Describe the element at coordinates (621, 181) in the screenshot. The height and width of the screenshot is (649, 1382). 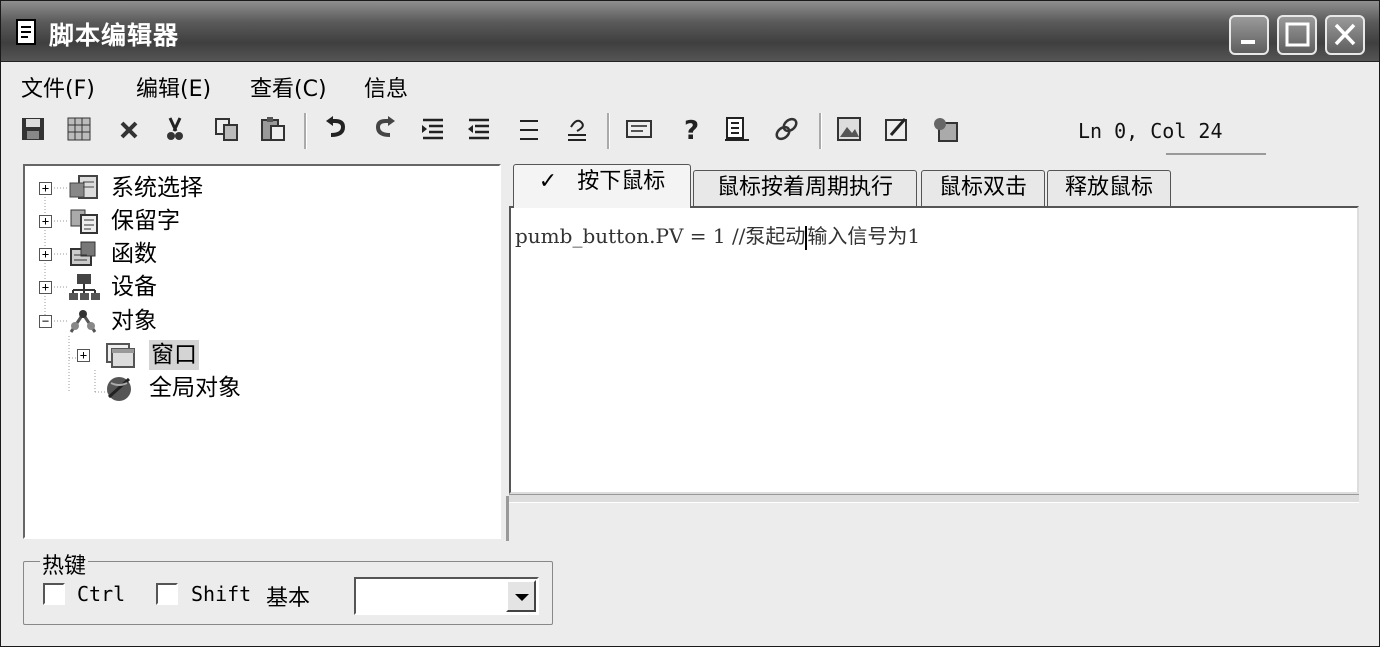
I see `tab-label: 按下鼠标` at that location.